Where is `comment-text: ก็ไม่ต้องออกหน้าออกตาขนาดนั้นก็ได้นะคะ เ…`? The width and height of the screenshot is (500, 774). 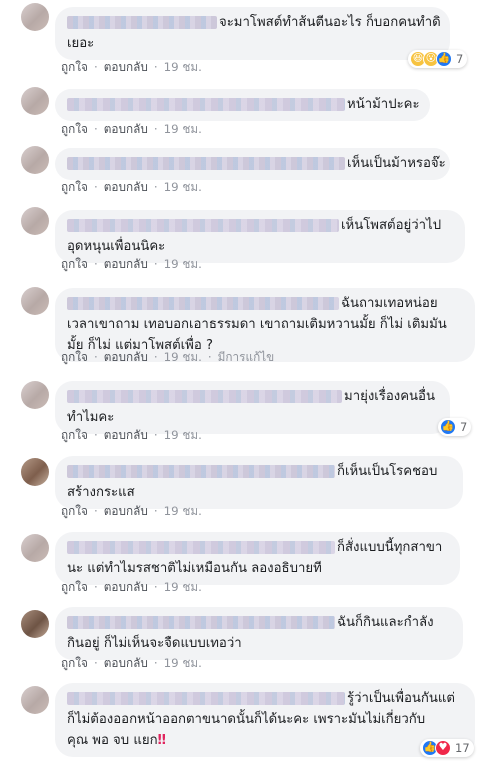 comment-text: ก็ไม่ต้องออกหน้าออกตาขนาดนั้นก็ได้นะคะ เ… is located at coordinates (246, 719).